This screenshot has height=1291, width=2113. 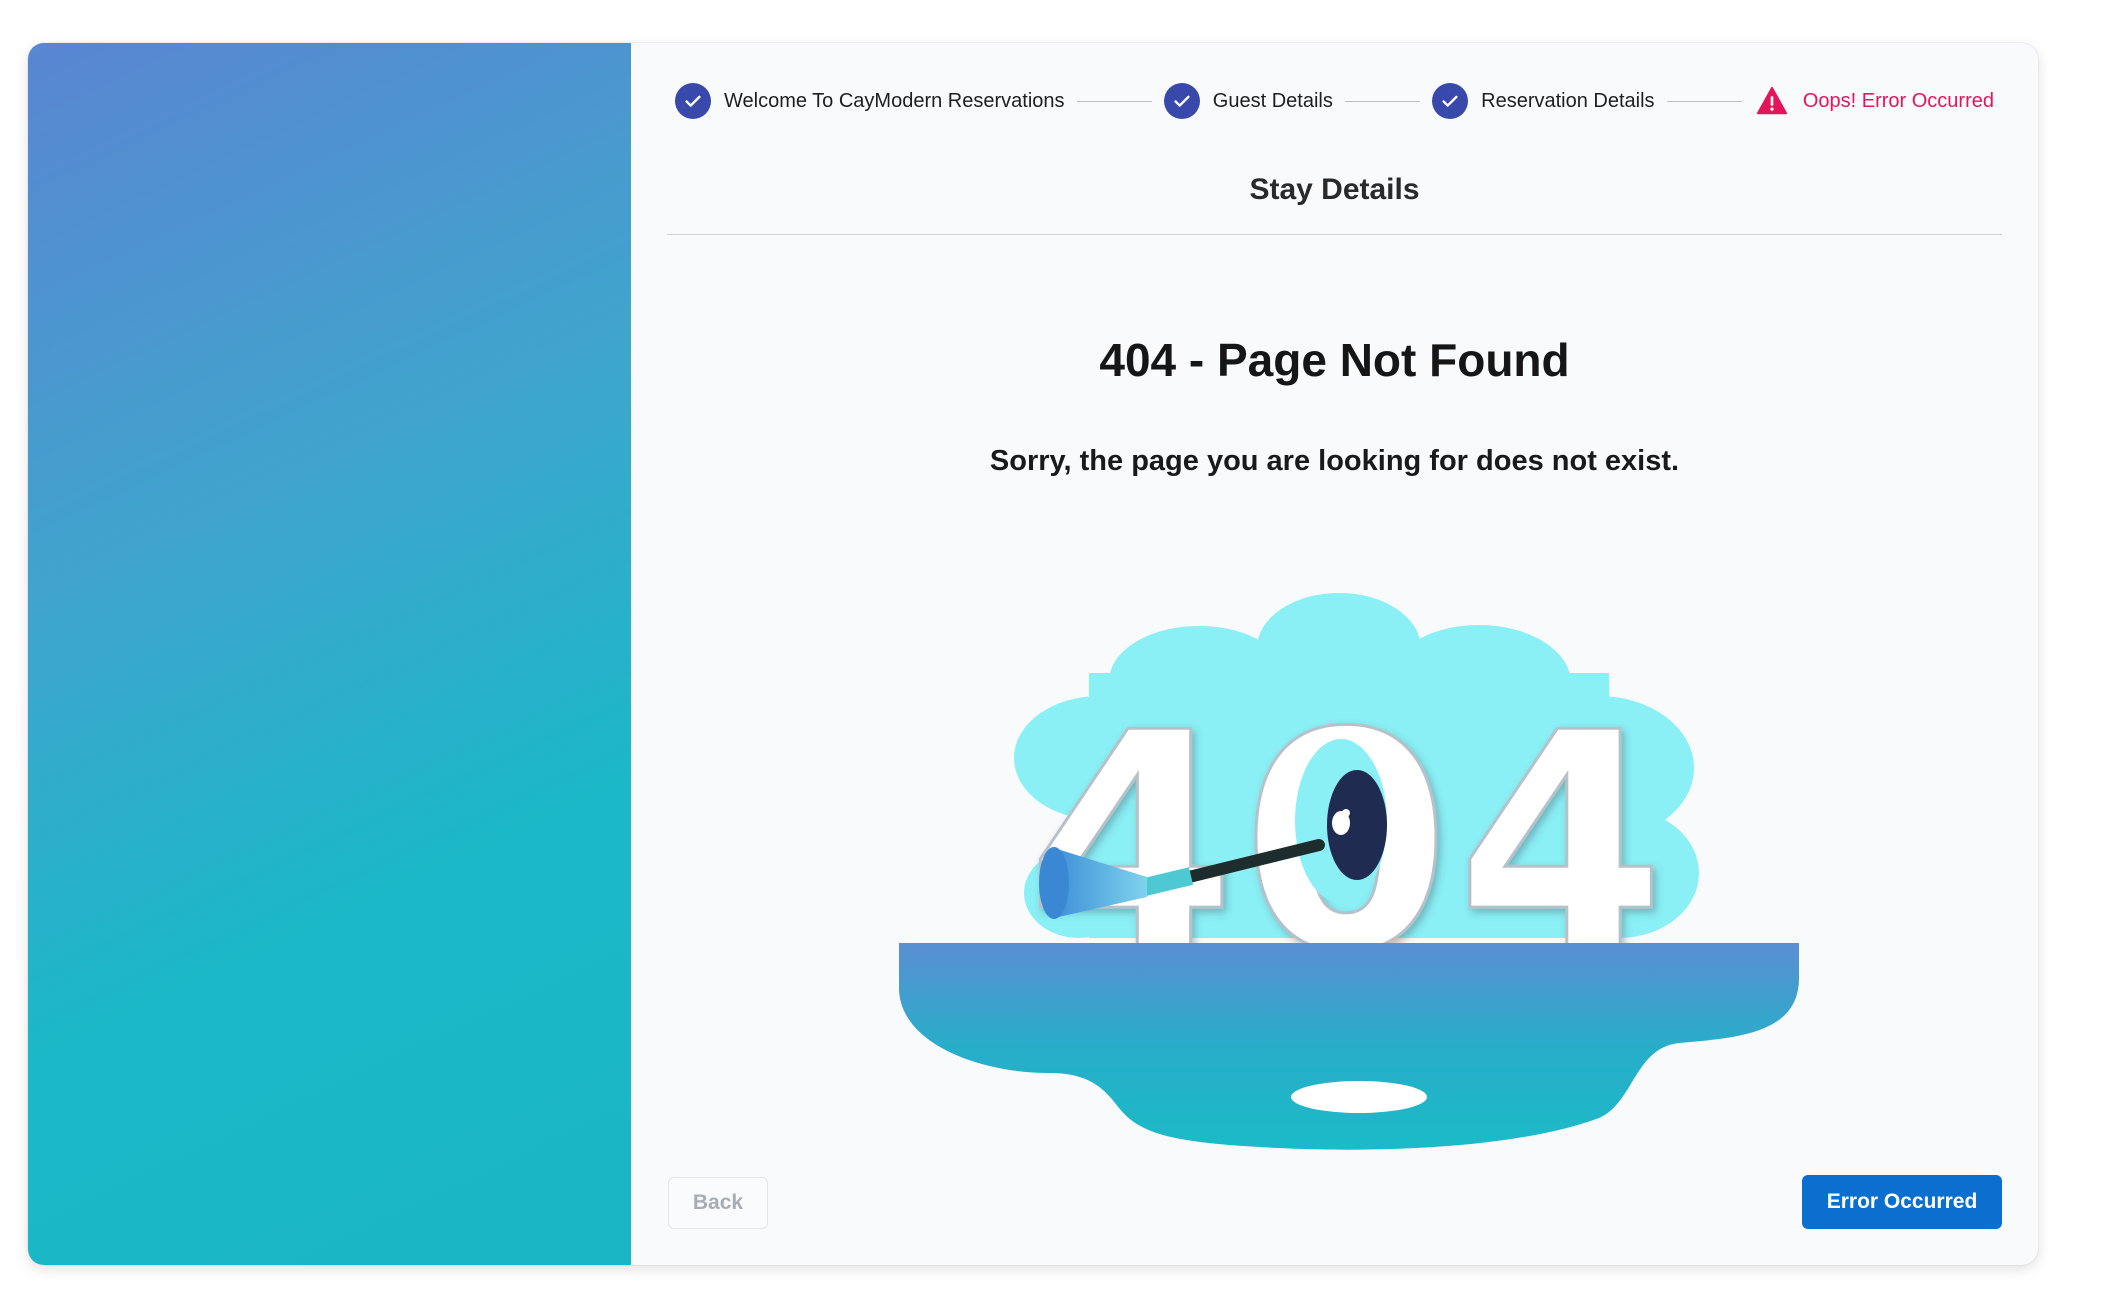 I want to click on step-guest-details: Guest Details, so click(x=1248, y=101).